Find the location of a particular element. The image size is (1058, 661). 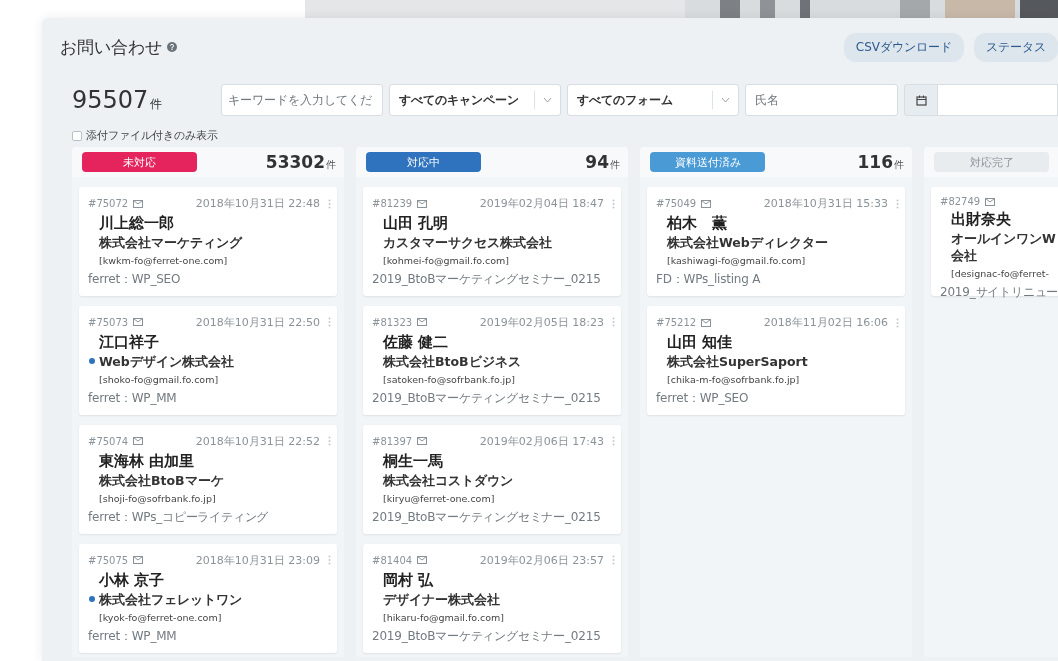

email-address: [kohmei-fo@gmail.fo.com] is located at coordinates (446, 260).